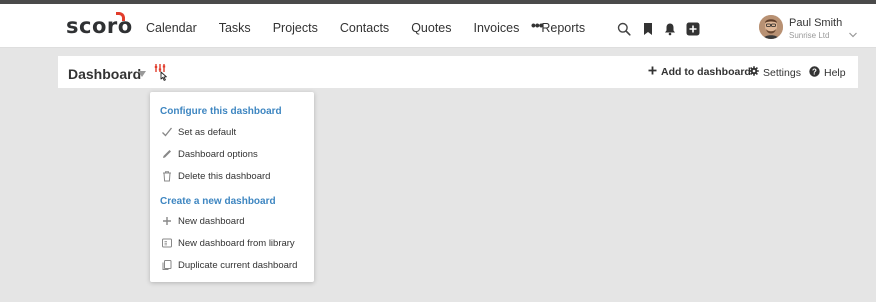  I want to click on more-menu-icon: •••, so click(537, 25).